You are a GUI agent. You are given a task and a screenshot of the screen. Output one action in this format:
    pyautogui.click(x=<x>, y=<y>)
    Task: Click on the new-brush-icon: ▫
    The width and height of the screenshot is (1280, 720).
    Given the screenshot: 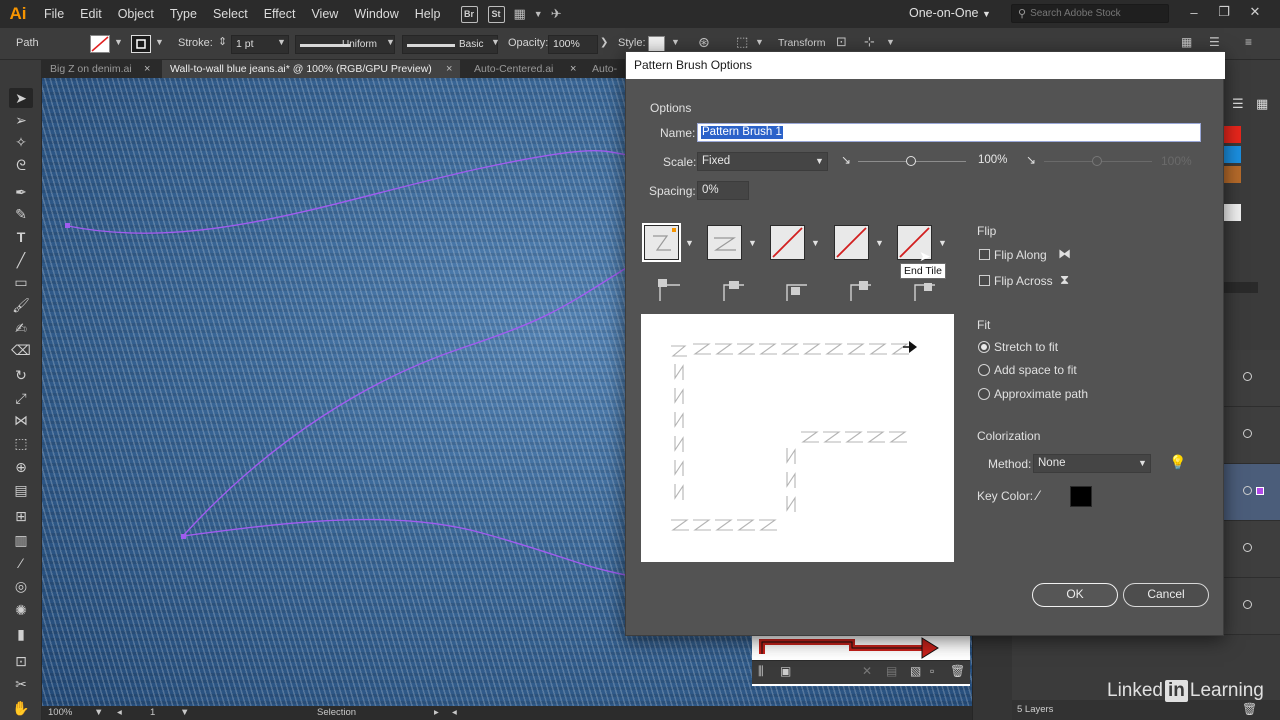 What is the action you would take?
    pyautogui.click(x=932, y=671)
    